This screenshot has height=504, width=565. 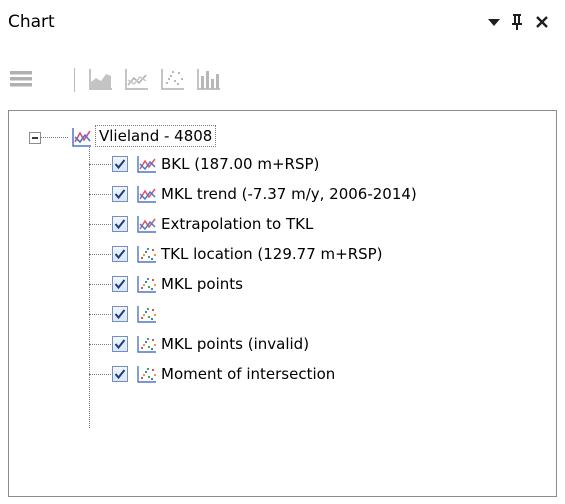 I want to click on toolbar-separator, so click(x=74, y=80).